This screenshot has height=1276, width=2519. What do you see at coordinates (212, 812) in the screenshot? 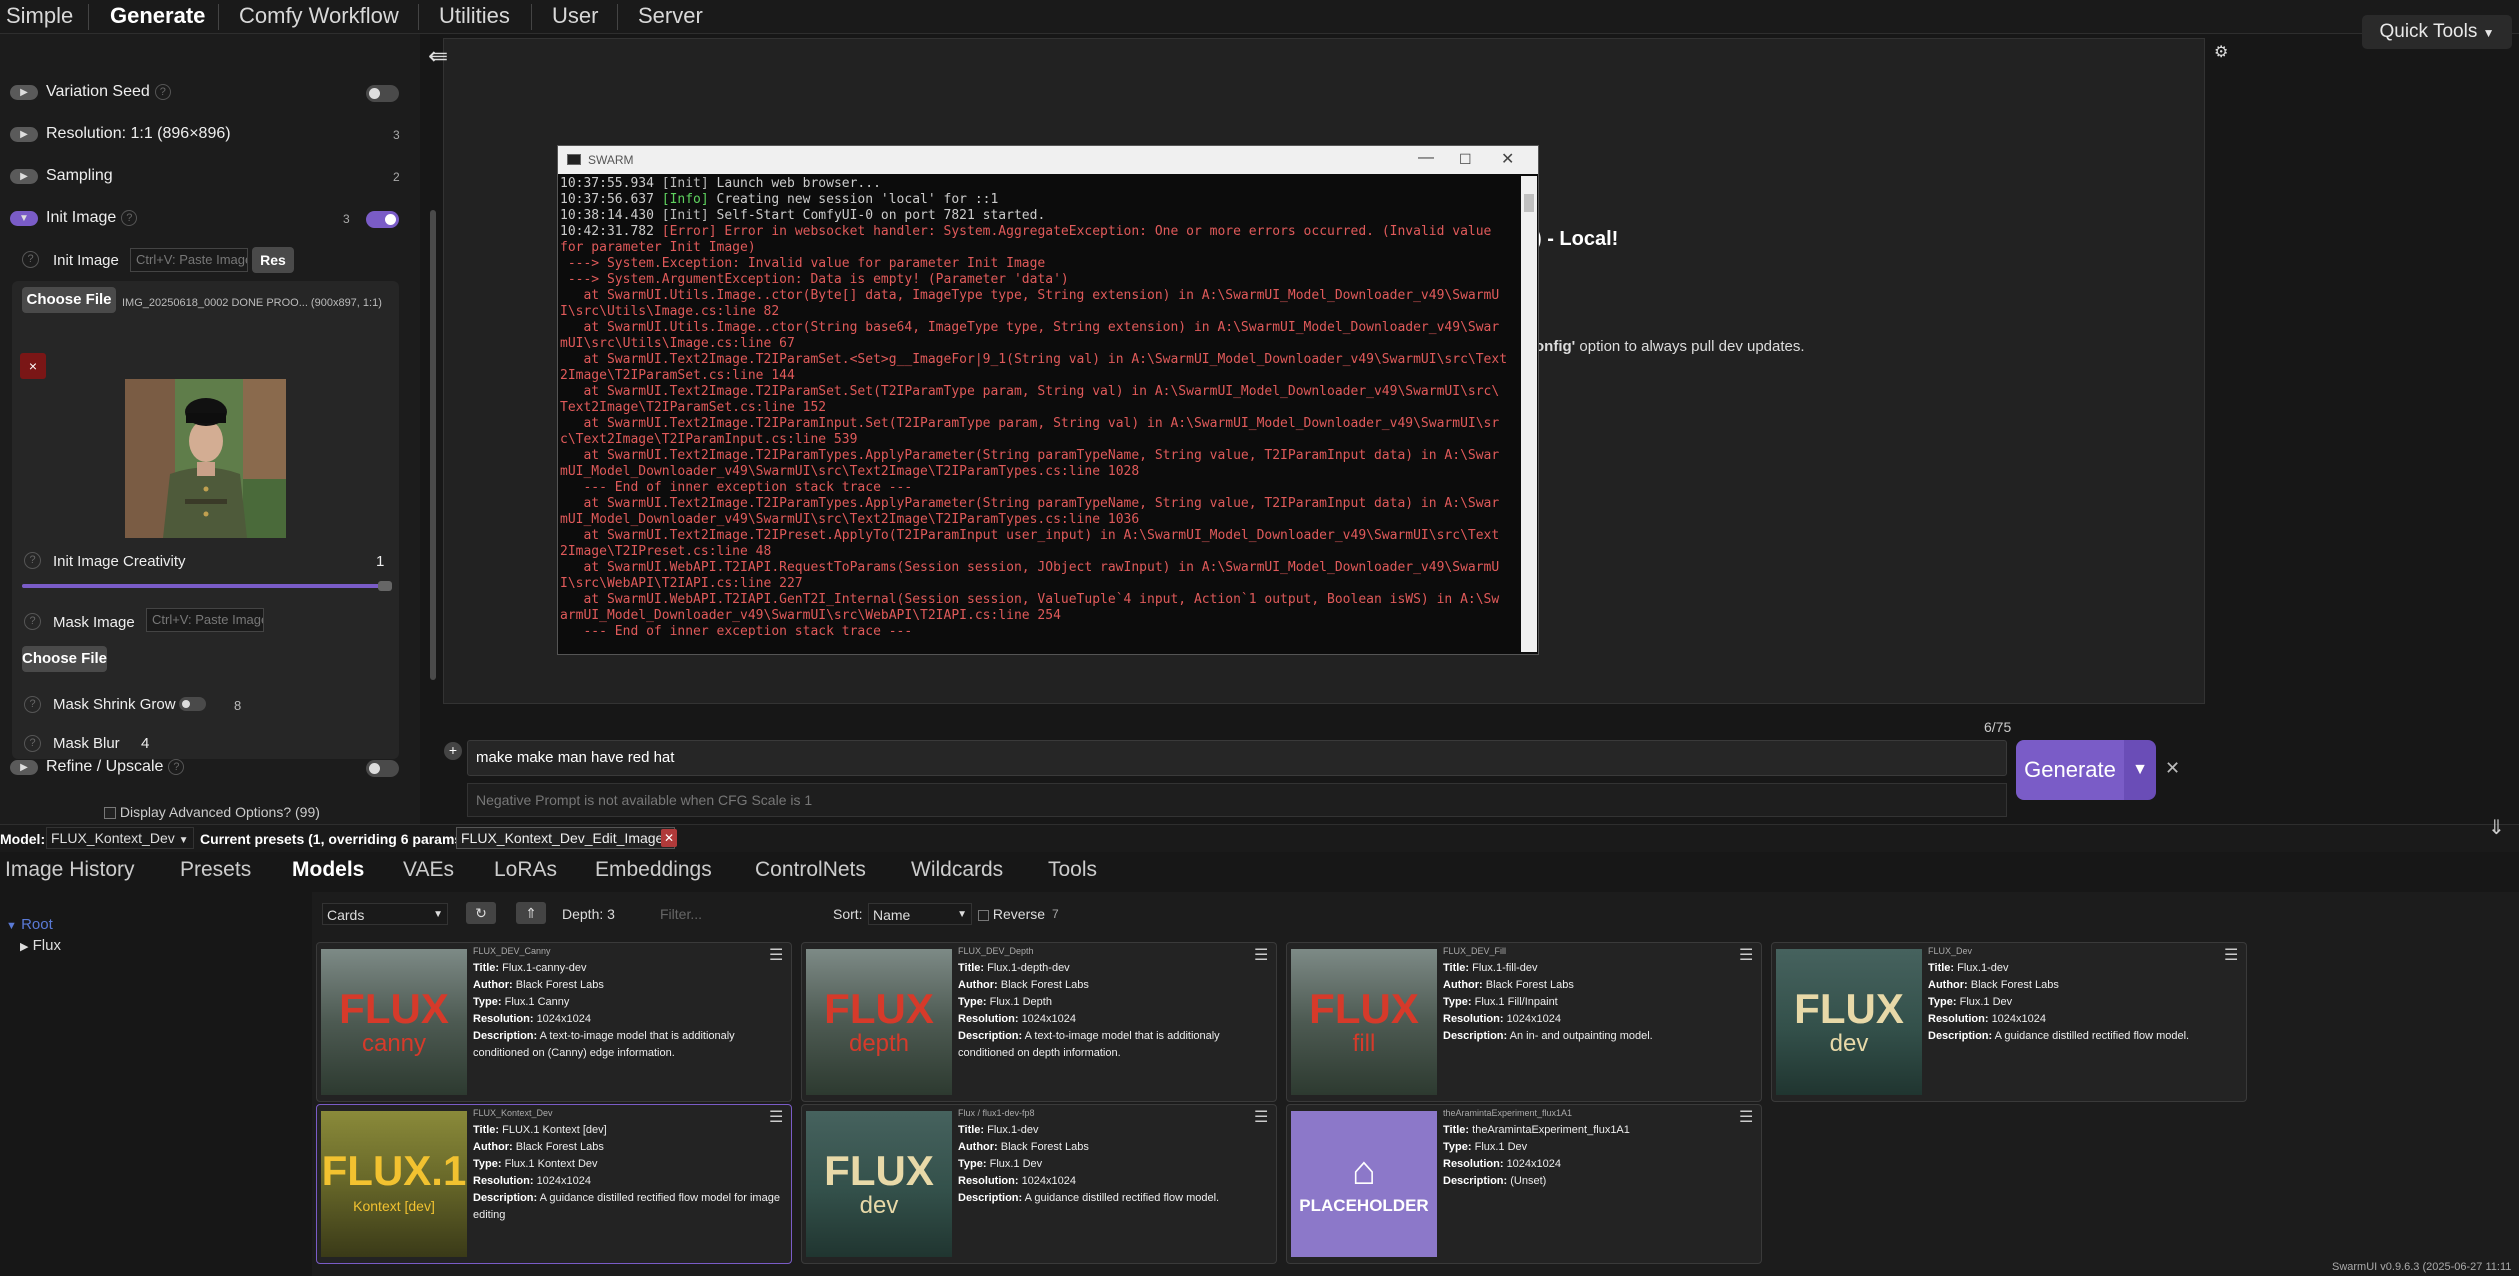
I see `display-advanced-checkbox: Display Advanced Options? (99)` at bounding box center [212, 812].